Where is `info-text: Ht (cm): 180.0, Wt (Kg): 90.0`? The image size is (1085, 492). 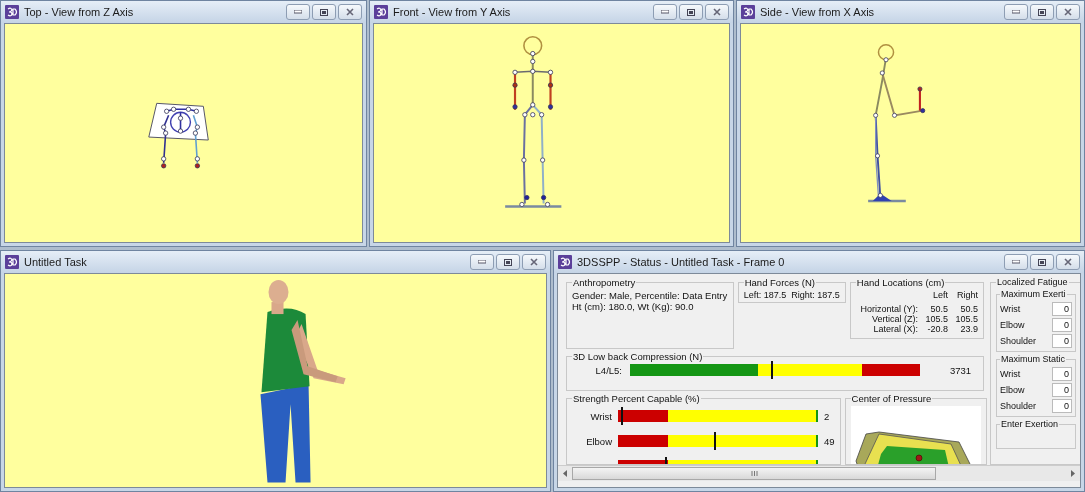
info-text: Ht (cm): 180.0, Wt (Kg): 90.0 is located at coordinates (633, 306).